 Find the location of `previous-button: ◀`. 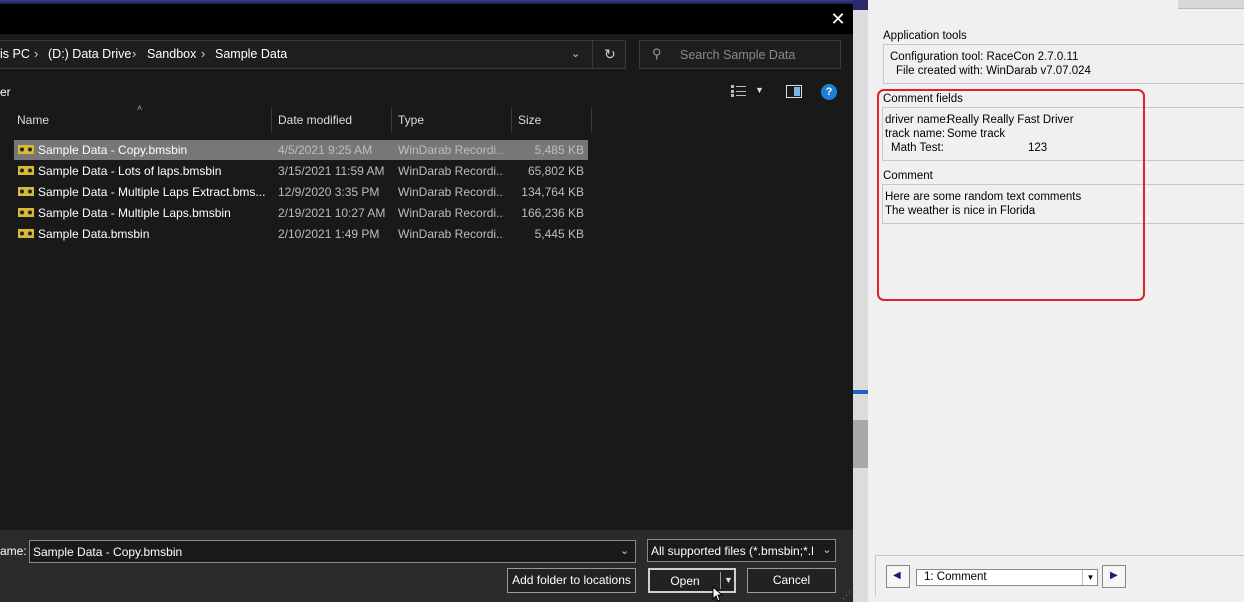

previous-button: ◀ is located at coordinates (898, 576).